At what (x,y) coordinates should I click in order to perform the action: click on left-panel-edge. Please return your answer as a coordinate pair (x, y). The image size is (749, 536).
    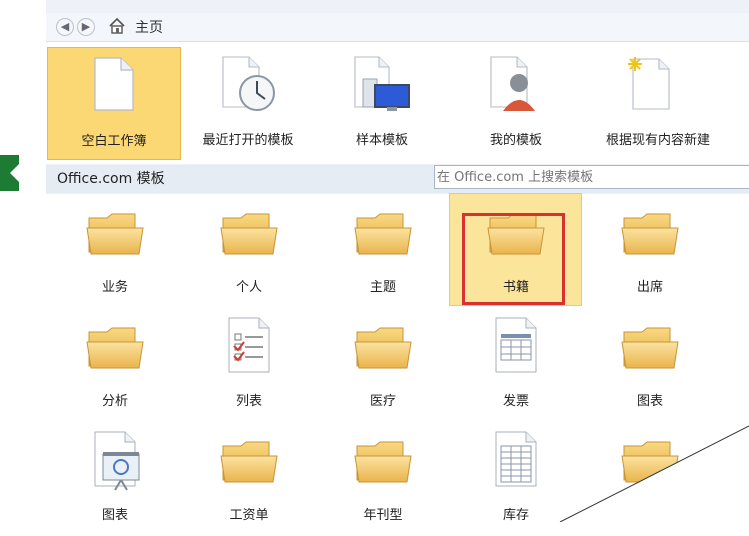
    Looking at the image, I should click on (9, 261).